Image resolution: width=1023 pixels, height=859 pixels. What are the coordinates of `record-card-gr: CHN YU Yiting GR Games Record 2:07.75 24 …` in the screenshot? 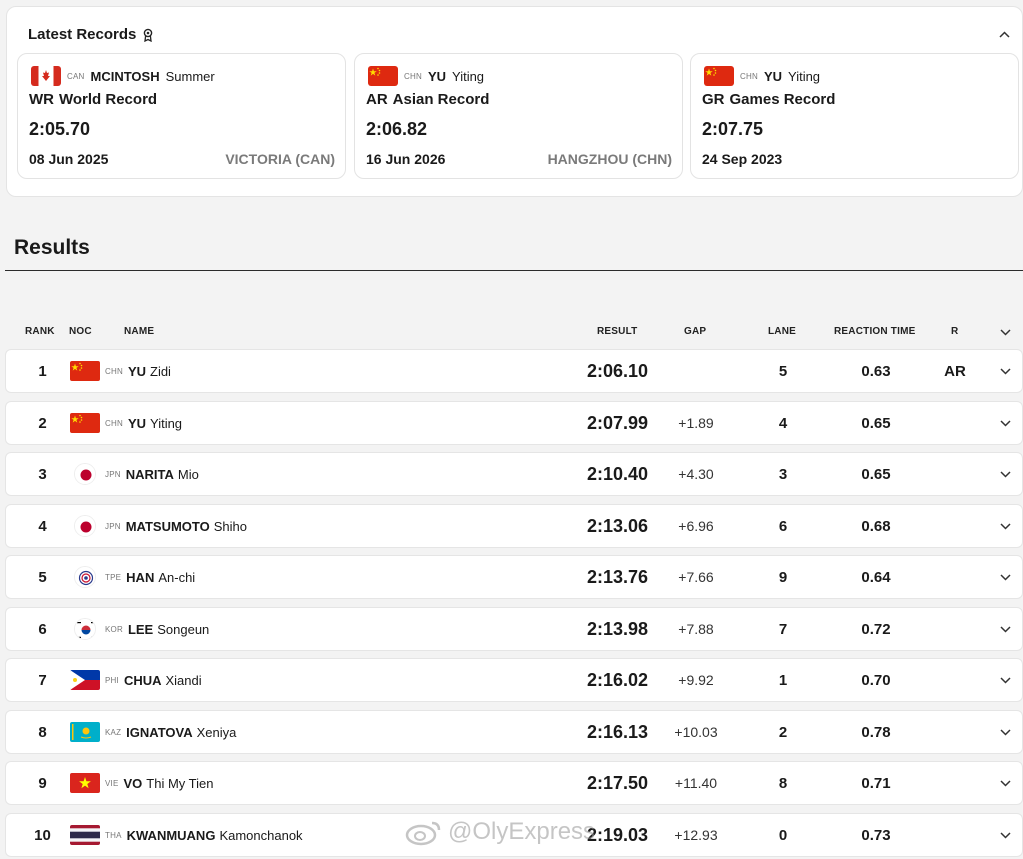 It's located at (854, 116).